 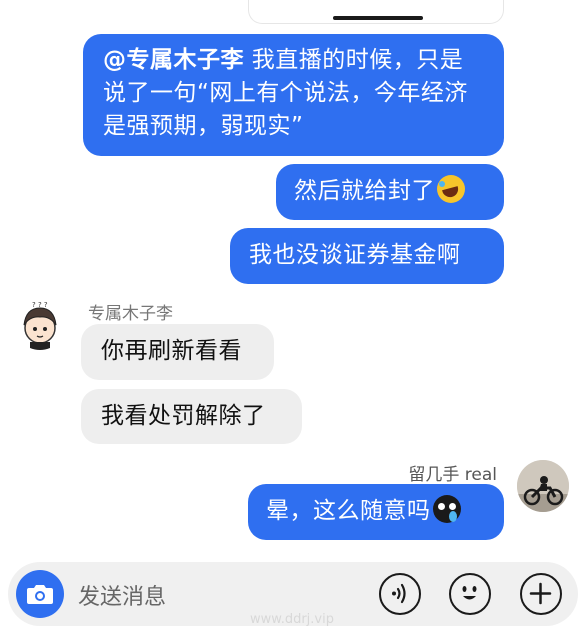 I want to click on sender-avatar: ? ? ?, so click(x=40, y=324).